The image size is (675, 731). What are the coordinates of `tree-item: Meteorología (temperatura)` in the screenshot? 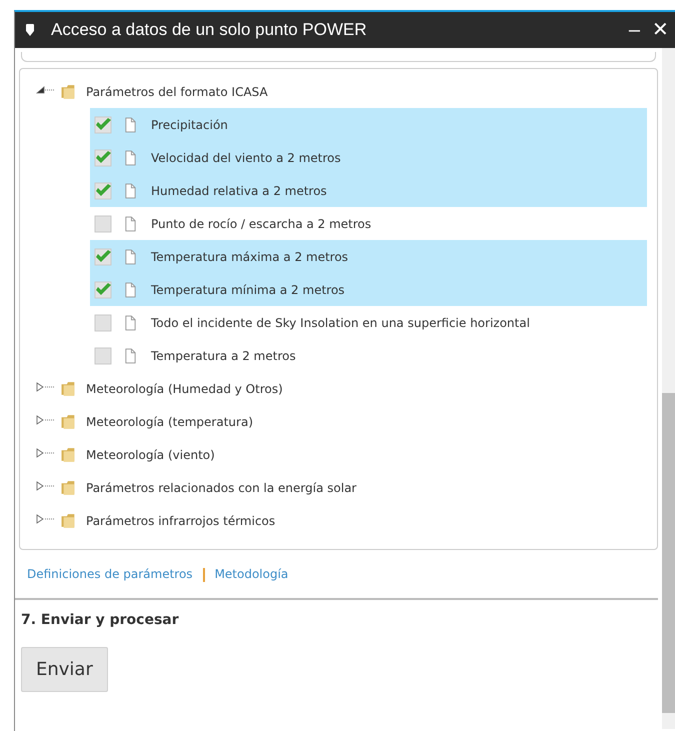 It's located at (169, 421).